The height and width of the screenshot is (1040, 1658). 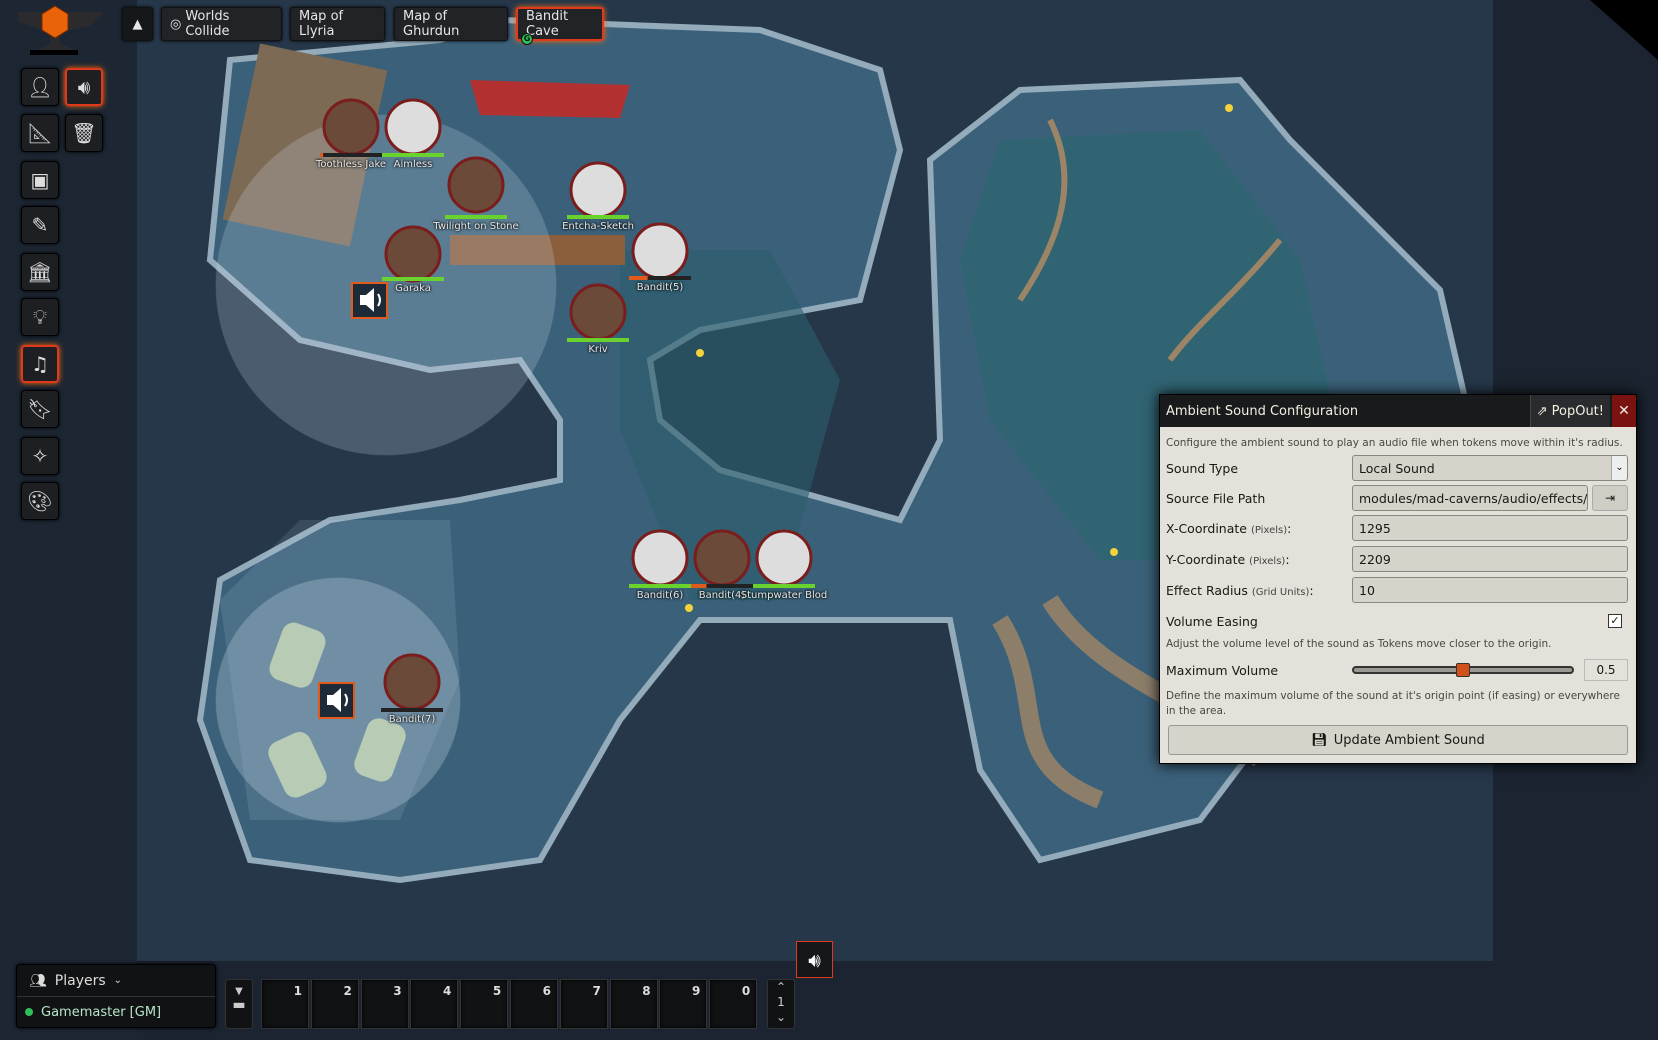 I want to click on scene-tab-worlds-collide: ◎ Worlds Collide, so click(x=221, y=24).